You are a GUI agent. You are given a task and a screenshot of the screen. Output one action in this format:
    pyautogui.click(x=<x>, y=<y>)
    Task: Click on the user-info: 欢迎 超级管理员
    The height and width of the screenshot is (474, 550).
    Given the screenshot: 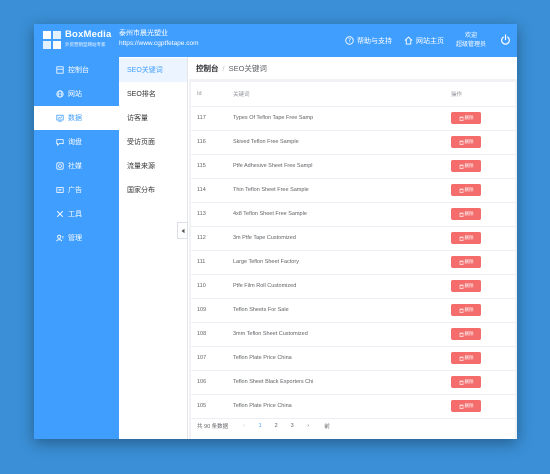 What is the action you would take?
    pyautogui.click(x=471, y=41)
    